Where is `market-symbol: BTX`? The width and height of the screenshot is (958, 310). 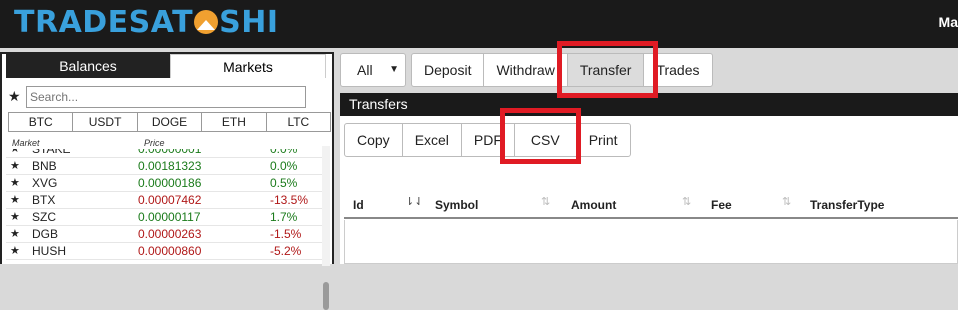
market-symbol: BTX is located at coordinates (44, 200).